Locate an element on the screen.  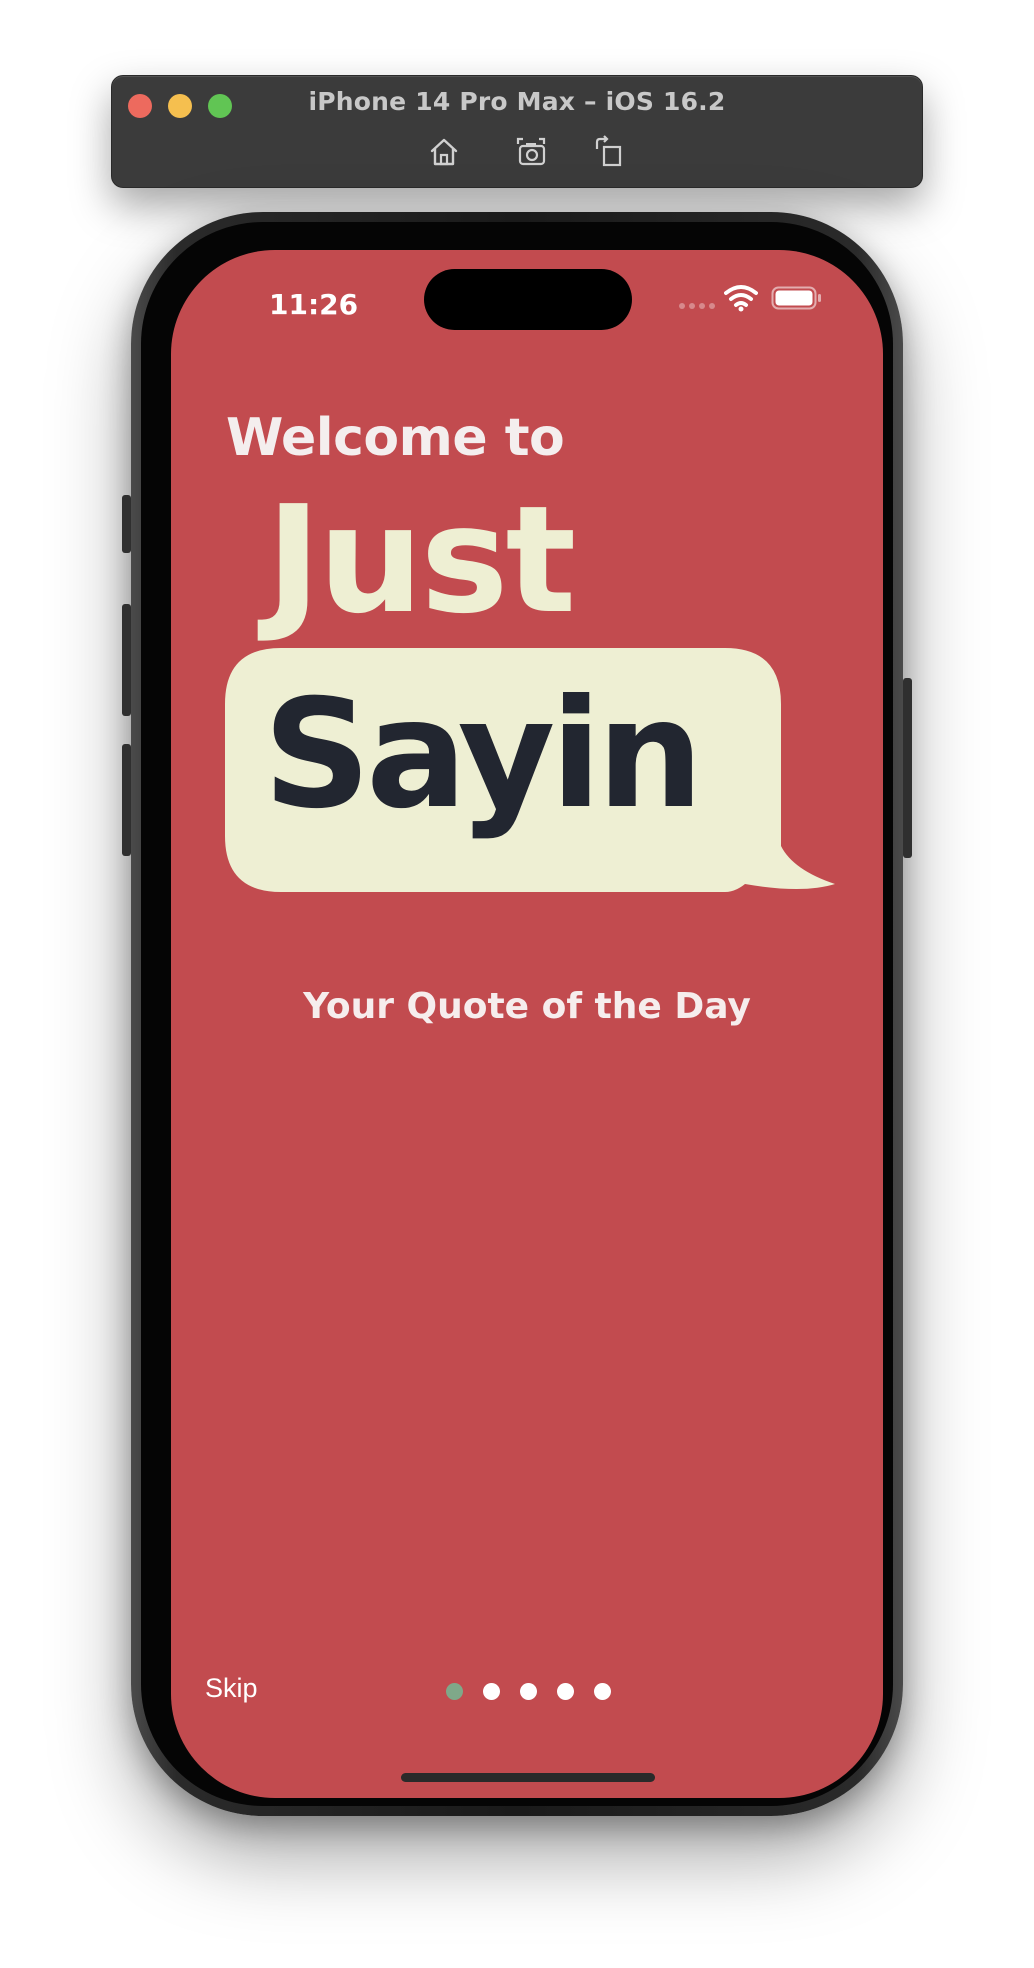
home-indicator is located at coordinates (528, 1777).